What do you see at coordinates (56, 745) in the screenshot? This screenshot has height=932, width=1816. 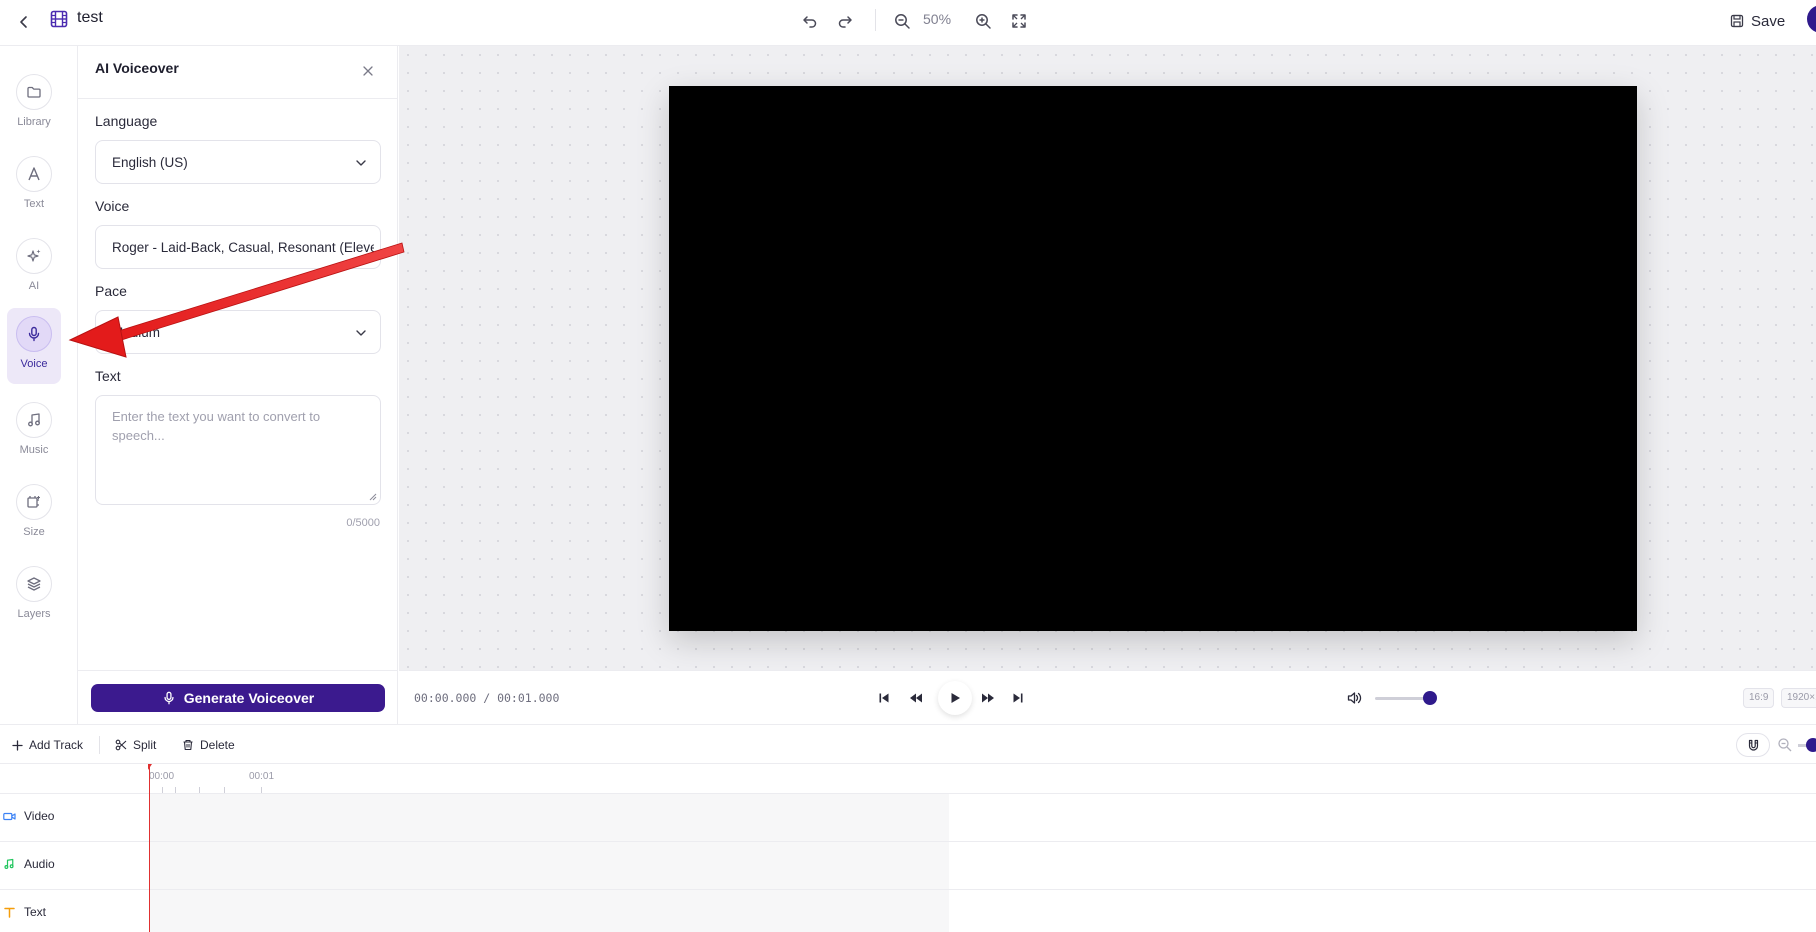 I see `add-track-label: Add Track` at bounding box center [56, 745].